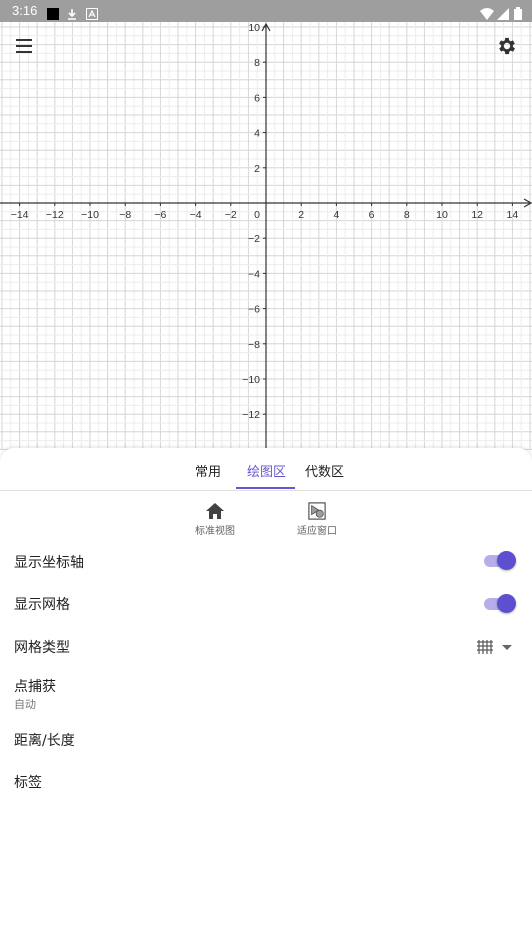  I want to click on labels-row: 标签, so click(266, 781).